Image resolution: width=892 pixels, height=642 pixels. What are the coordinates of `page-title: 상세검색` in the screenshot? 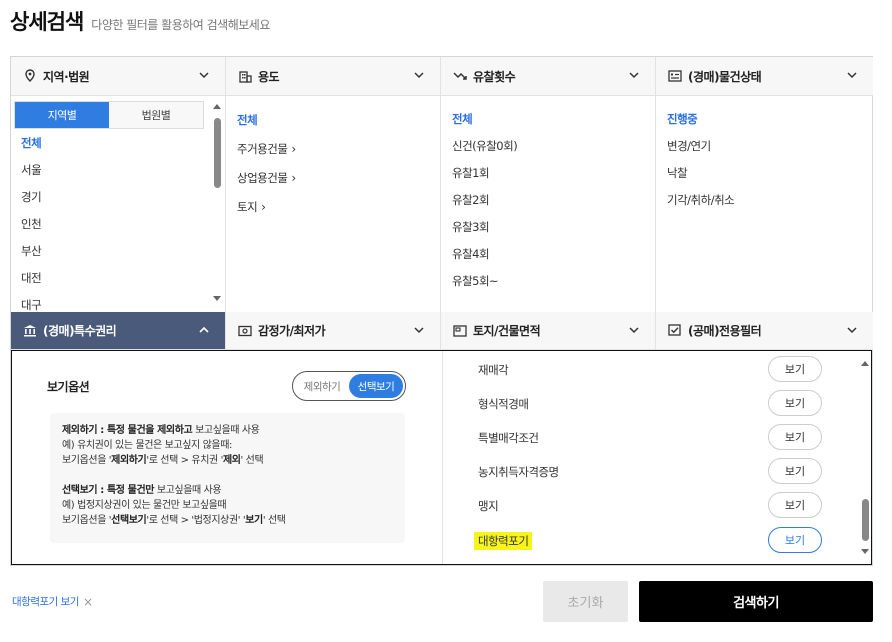 It's located at (47, 22).